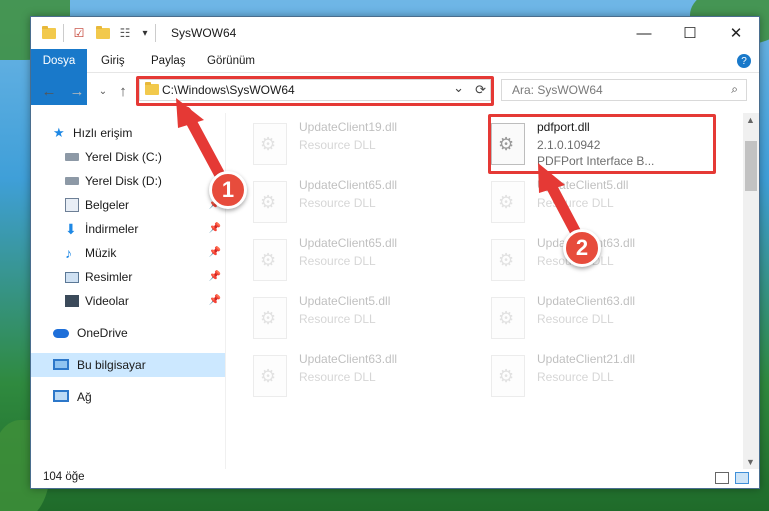  What do you see at coordinates (61, 396) in the screenshot?
I see `network-icon` at bounding box center [61, 396].